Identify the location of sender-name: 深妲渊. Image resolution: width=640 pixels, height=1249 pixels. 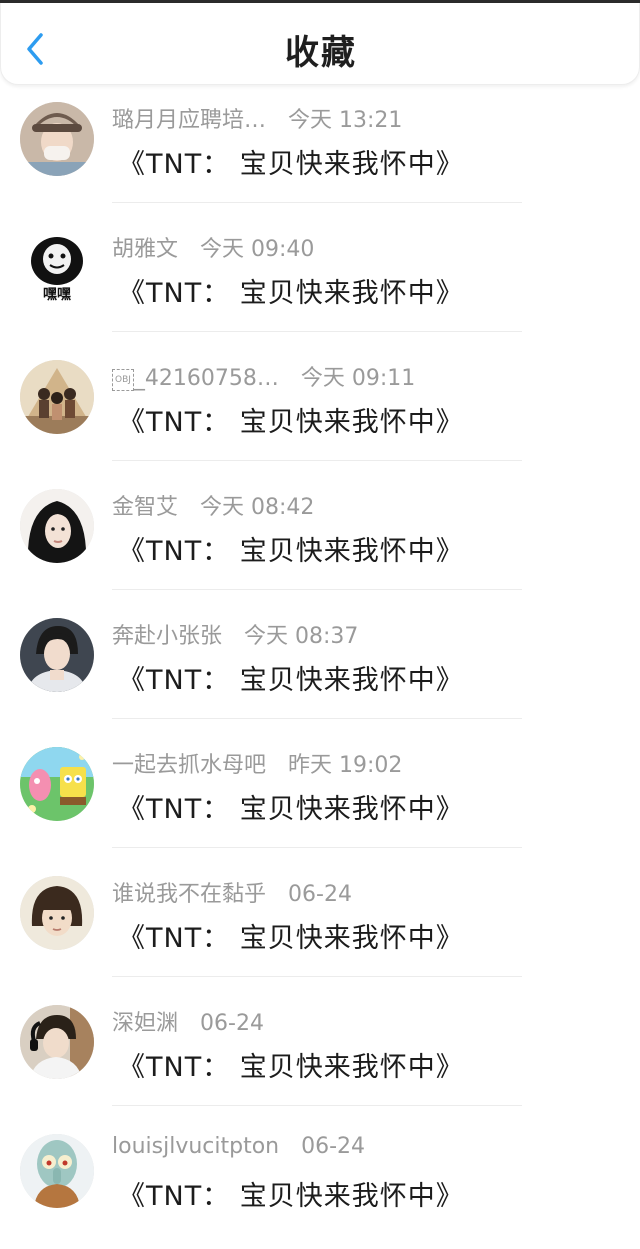
(145, 1023).